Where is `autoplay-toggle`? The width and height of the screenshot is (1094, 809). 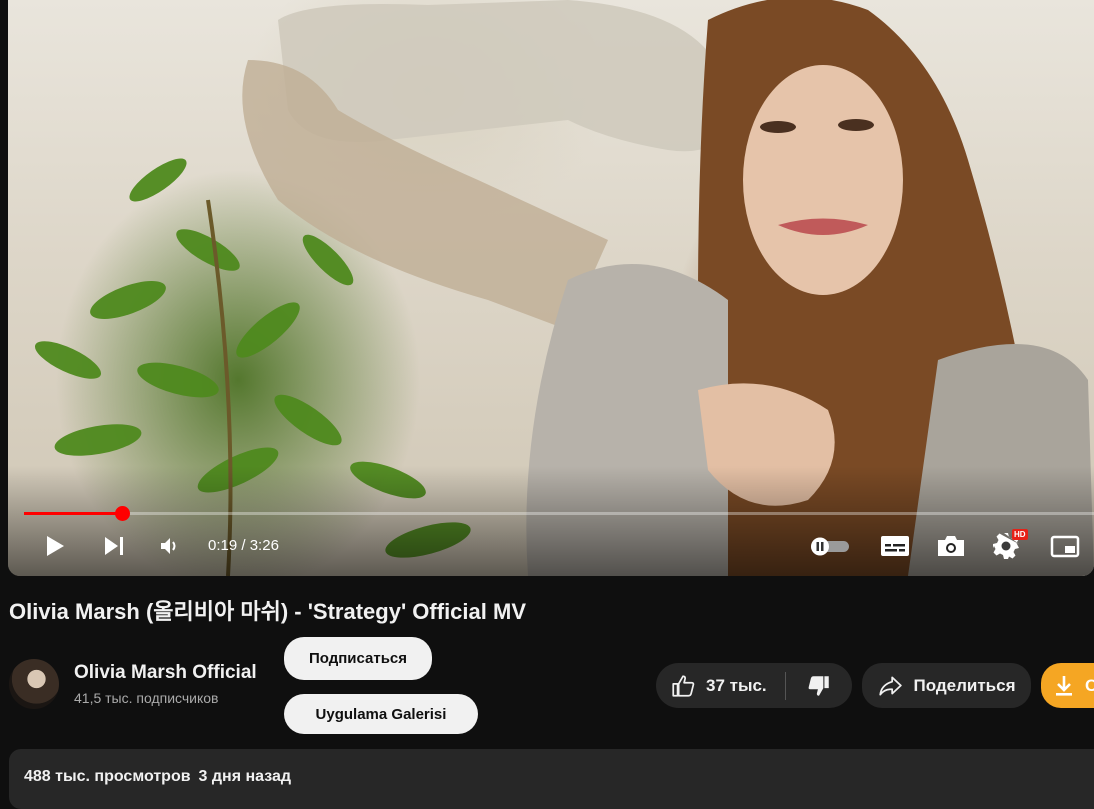
autoplay-toggle is located at coordinates (830, 546).